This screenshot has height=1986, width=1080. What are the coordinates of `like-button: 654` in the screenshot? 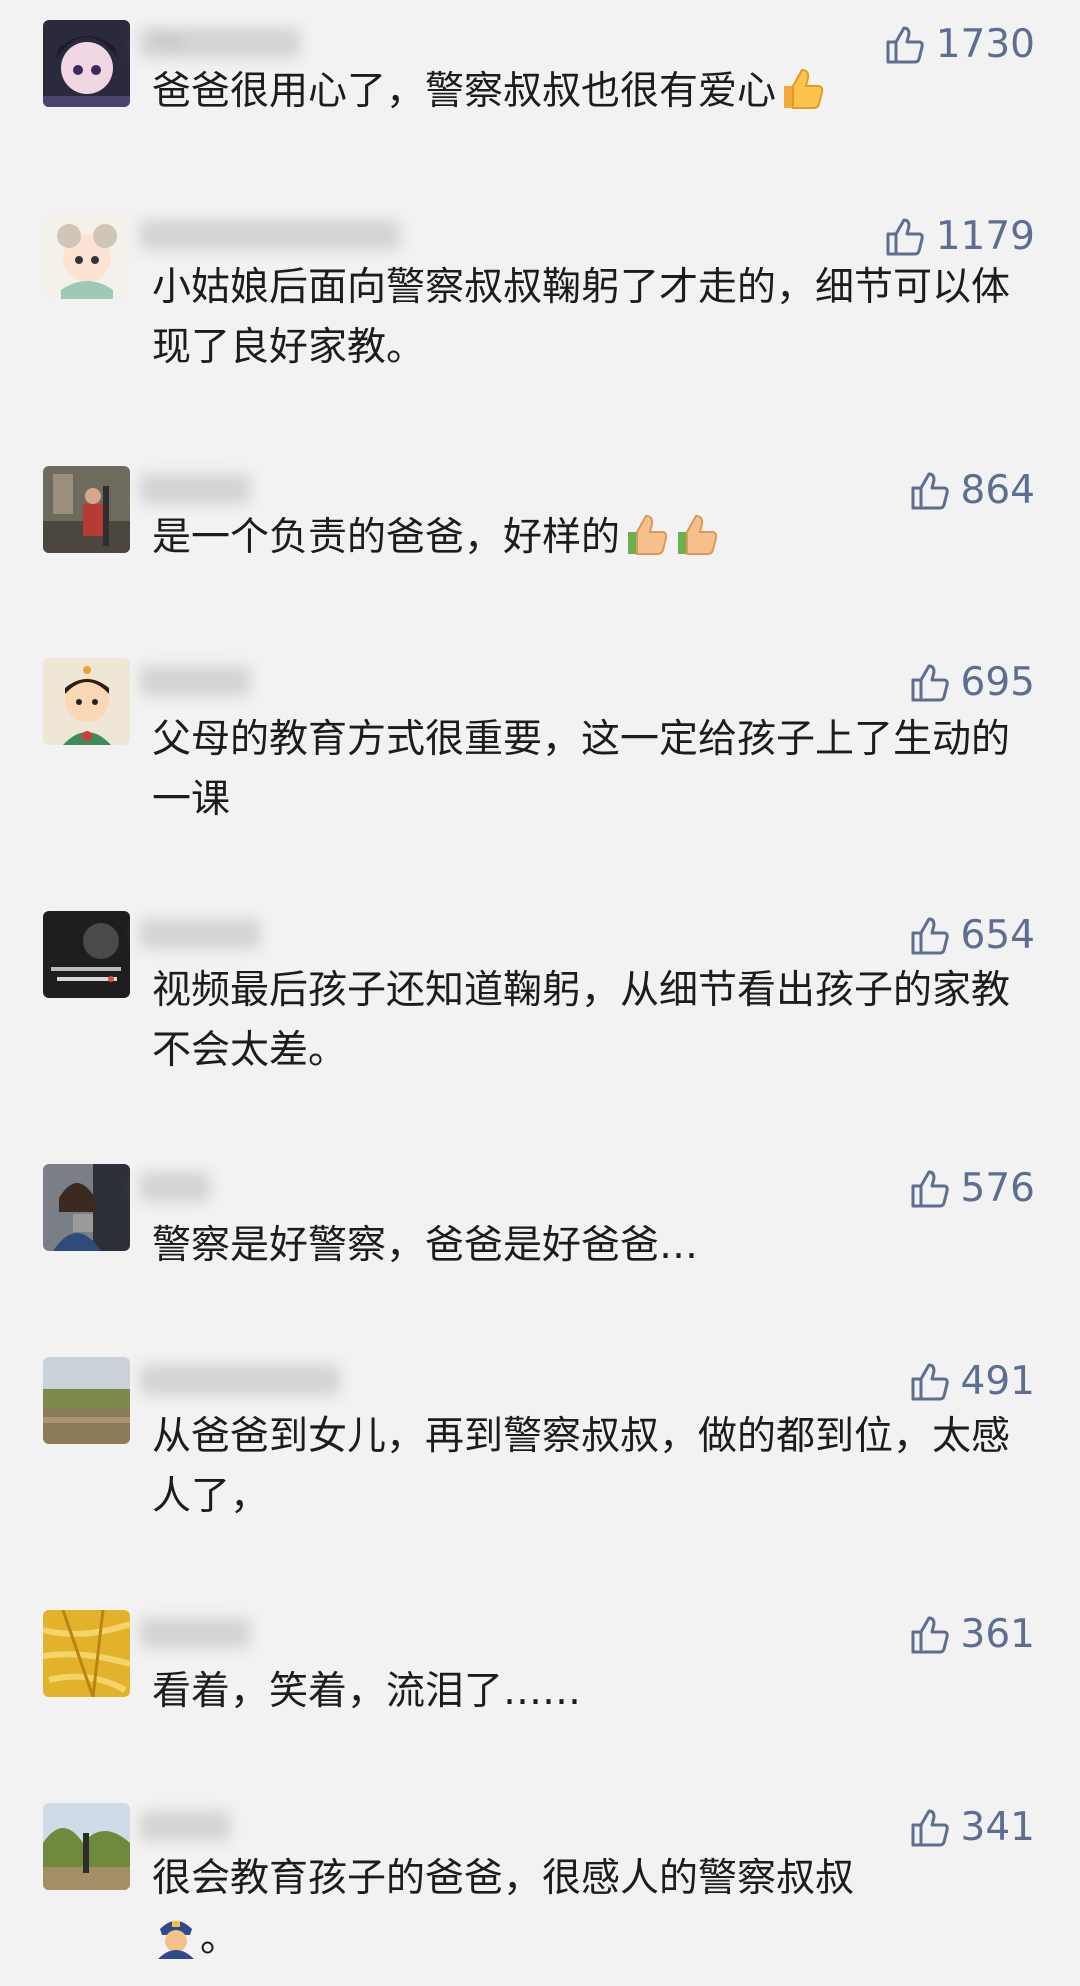 It's located at (972, 936).